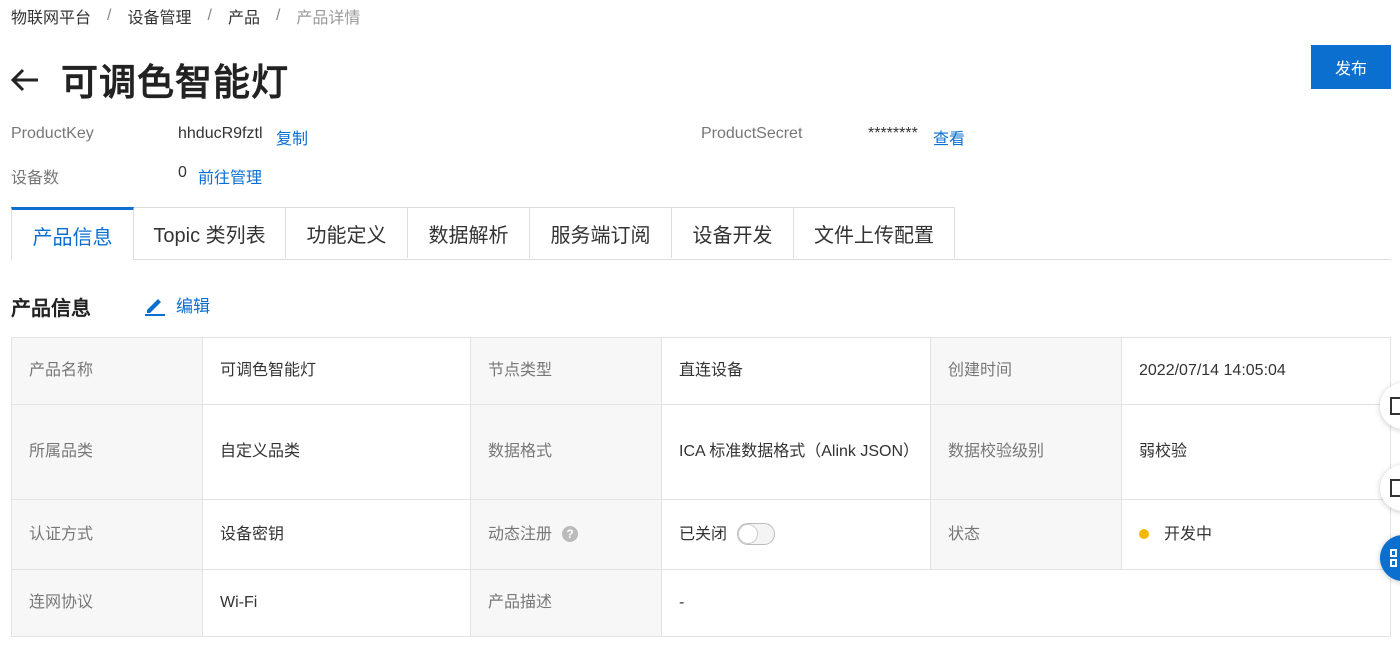 The height and width of the screenshot is (661, 1400). What do you see at coordinates (107, 534) in the screenshot?
I see `auth-method-label: 认证方式` at bounding box center [107, 534].